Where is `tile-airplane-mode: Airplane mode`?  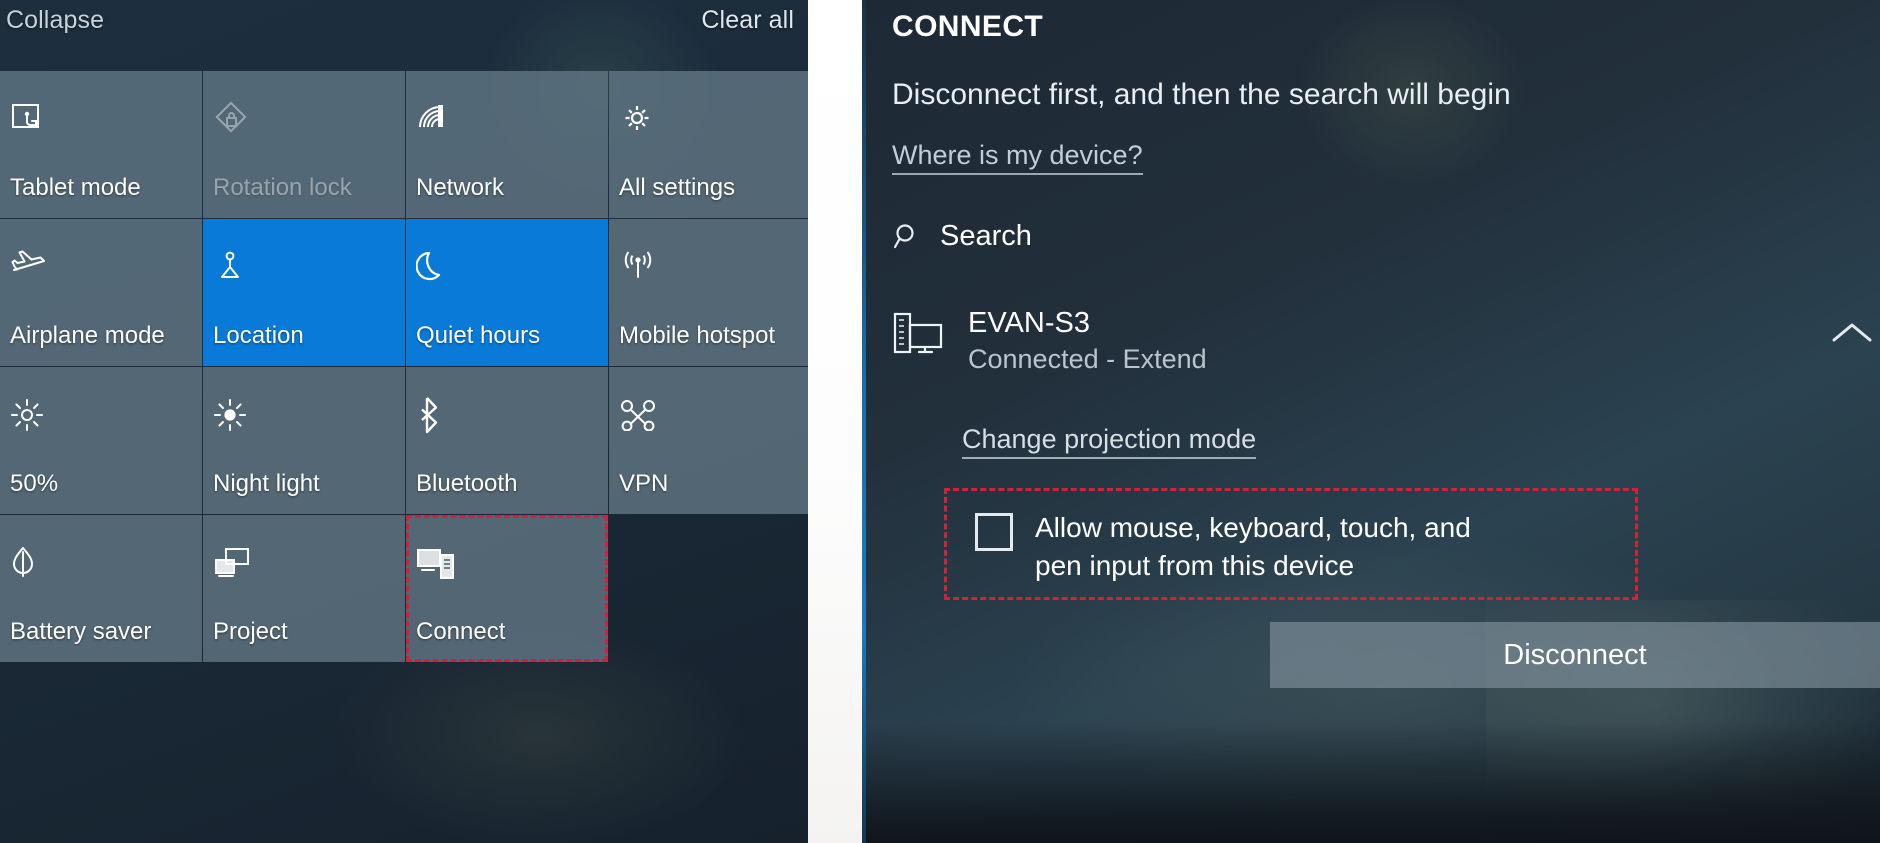
tile-airplane-mode: Airplane mode is located at coordinates (101, 292).